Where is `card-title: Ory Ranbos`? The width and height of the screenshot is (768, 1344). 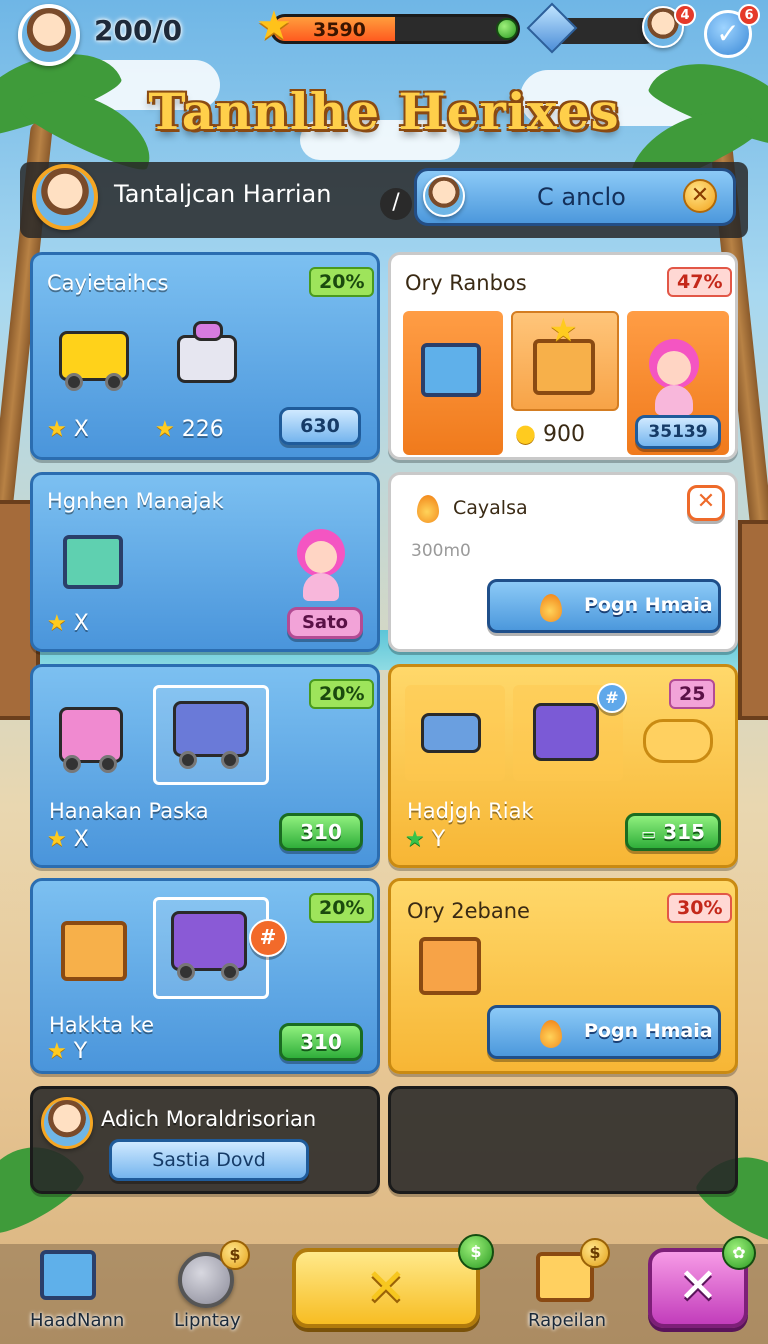
card-title: Ory Ranbos is located at coordinates (466, 283).